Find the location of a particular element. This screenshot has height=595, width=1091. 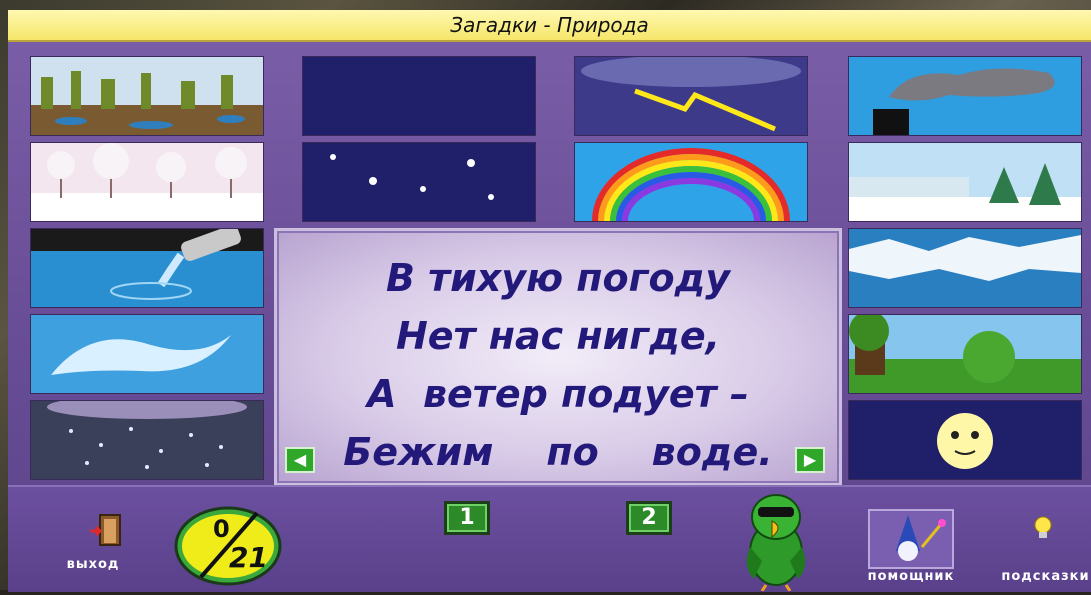

parrot-mascot is located at coordinates (776, 539).